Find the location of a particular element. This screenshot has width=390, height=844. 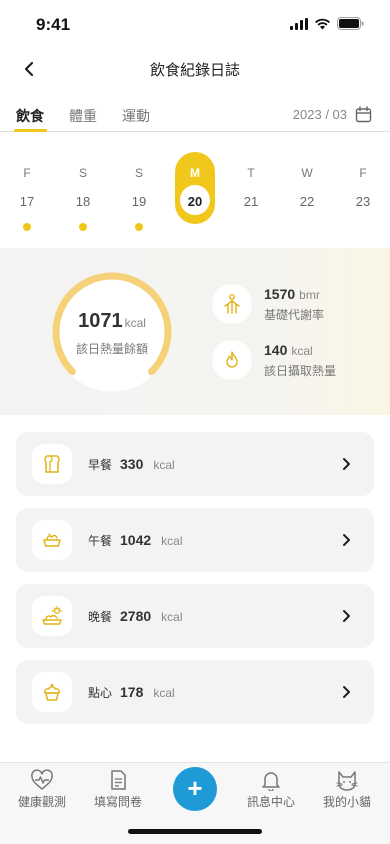

remaining-unit: kcal is located at coordinates (135, 323).